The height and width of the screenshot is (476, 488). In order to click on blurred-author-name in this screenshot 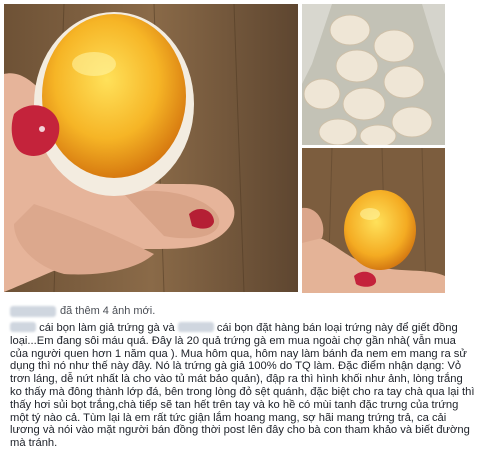, I will do `click(33, 311)`.